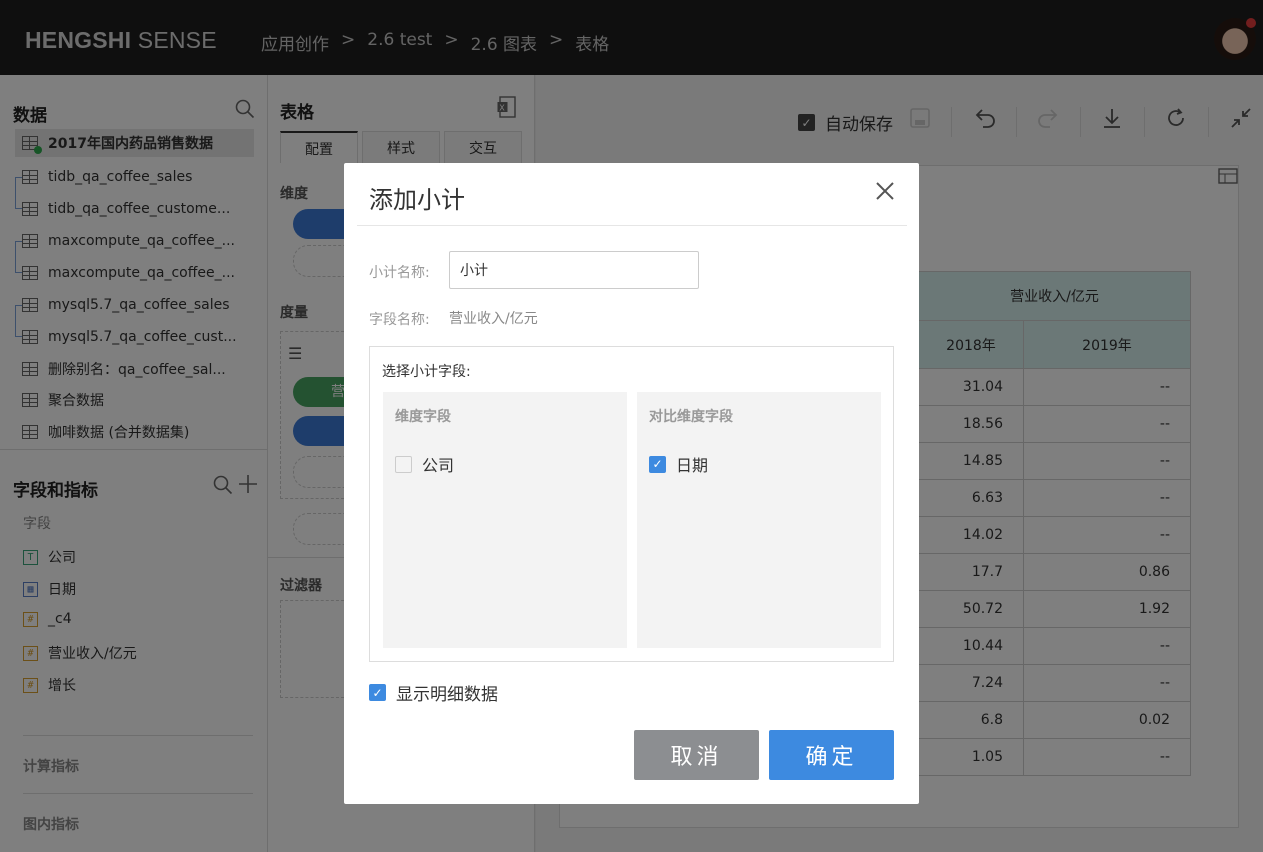  I want to click on subtotal-name-input, so click(574, 270).